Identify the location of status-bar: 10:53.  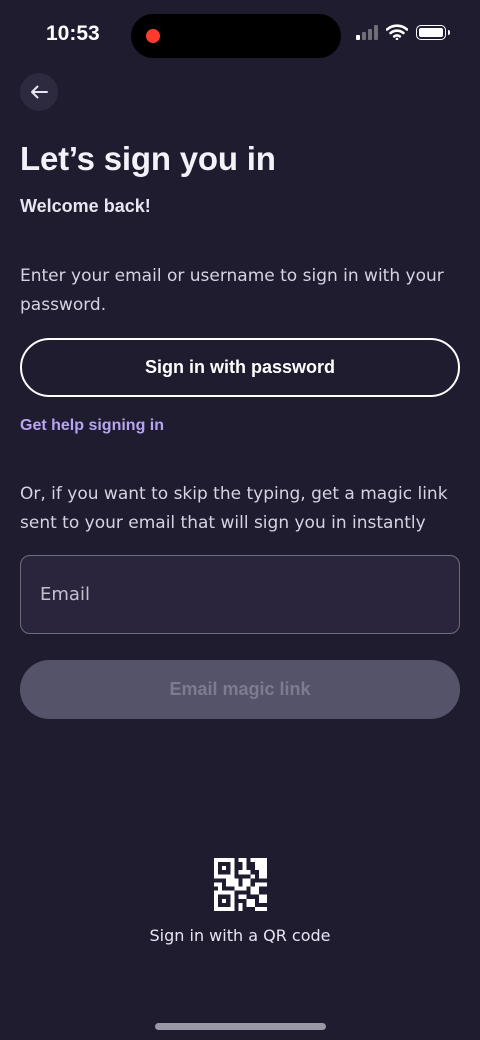
(240, 36).